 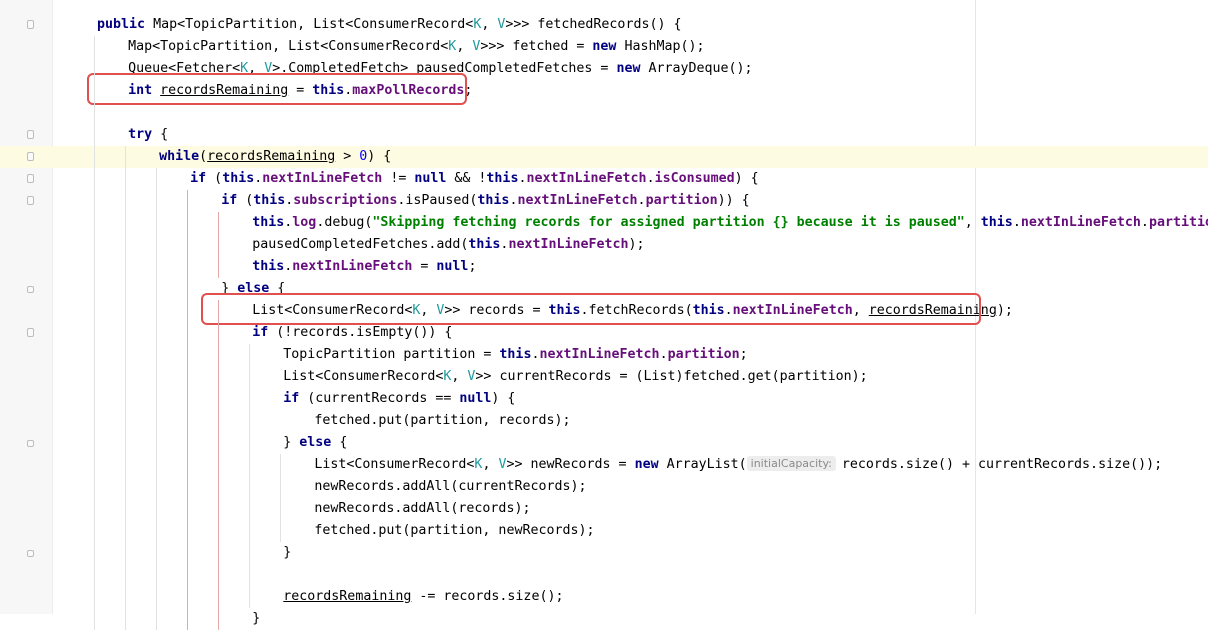 What do you see at coordinates (271, 156) in the screenshot?
I see `code-token: recordsRemaining` at bounding box center [271, 156].